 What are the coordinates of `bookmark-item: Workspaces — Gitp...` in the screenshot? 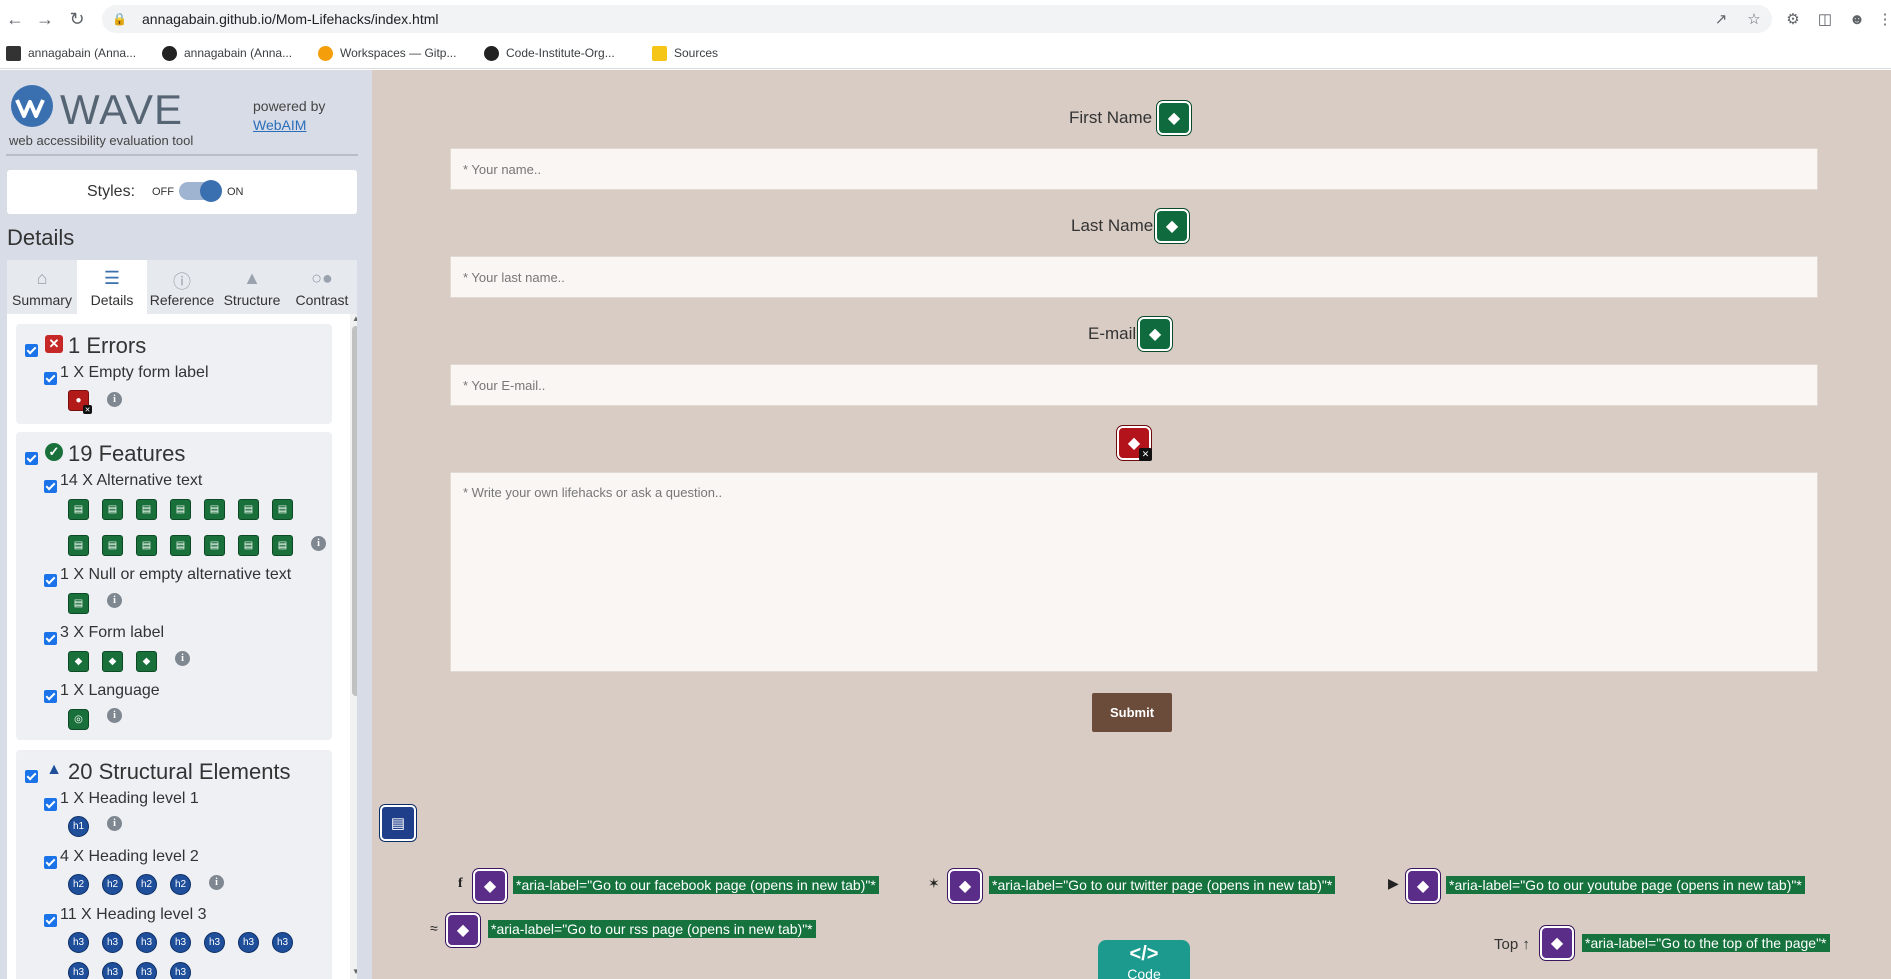 It's located at (393, 53).